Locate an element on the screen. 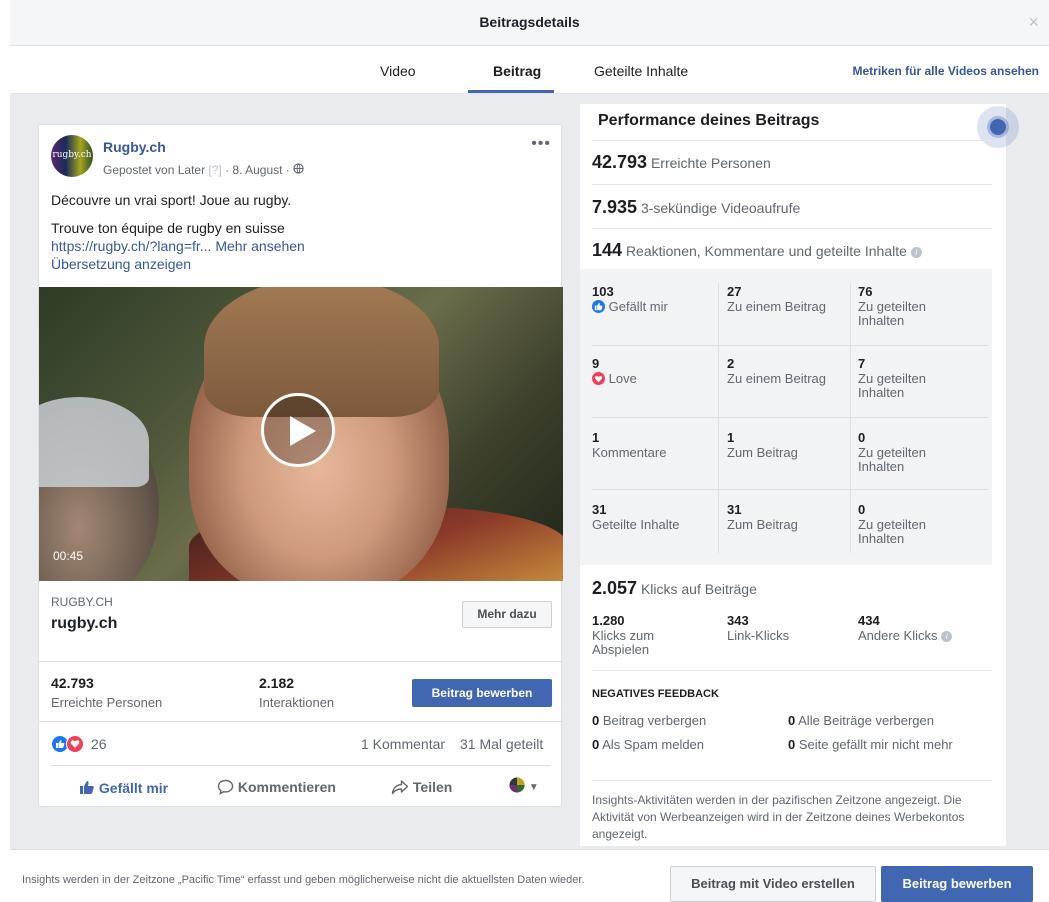  shares-on-shares-cell: 0 Zu geteilten Inhalten is located at coordinates (892, 524).